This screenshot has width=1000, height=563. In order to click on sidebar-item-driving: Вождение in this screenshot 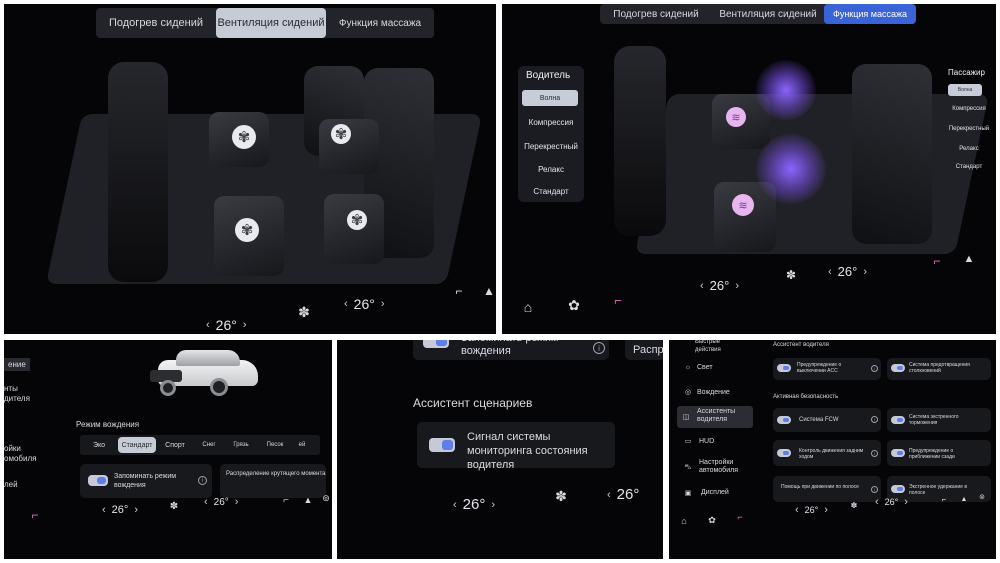, I will do `click(713, 392)`.